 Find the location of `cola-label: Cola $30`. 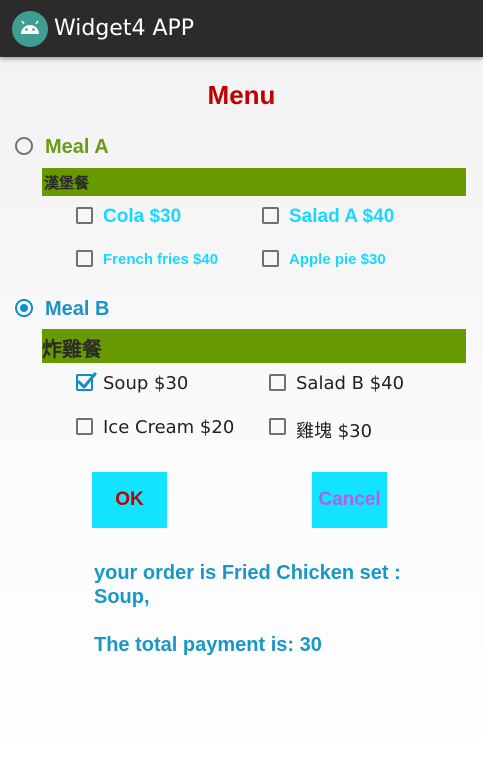

cola-label: Cola $30 is located at coordinates (142, 216).